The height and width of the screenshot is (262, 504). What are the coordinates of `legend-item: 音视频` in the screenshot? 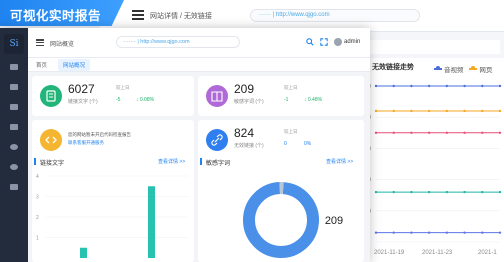 It's located at (449, 69).